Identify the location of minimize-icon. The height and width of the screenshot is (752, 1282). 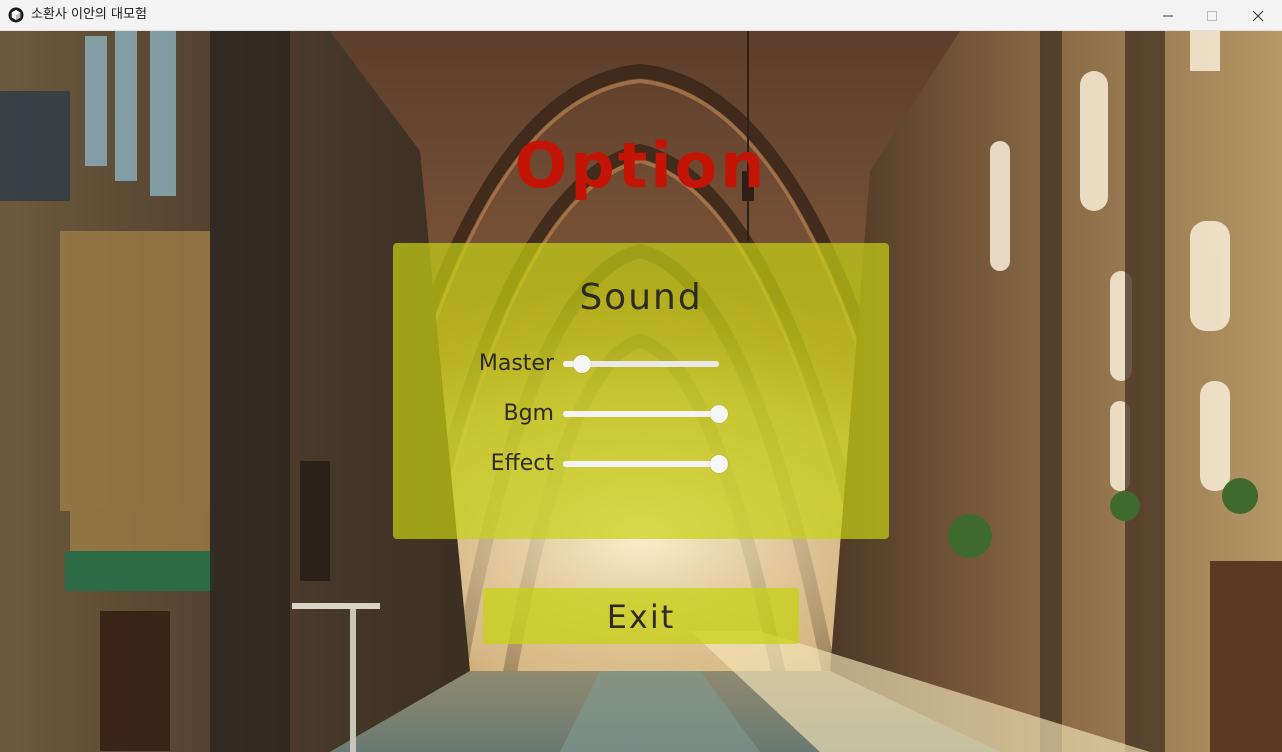
(1168, 15).